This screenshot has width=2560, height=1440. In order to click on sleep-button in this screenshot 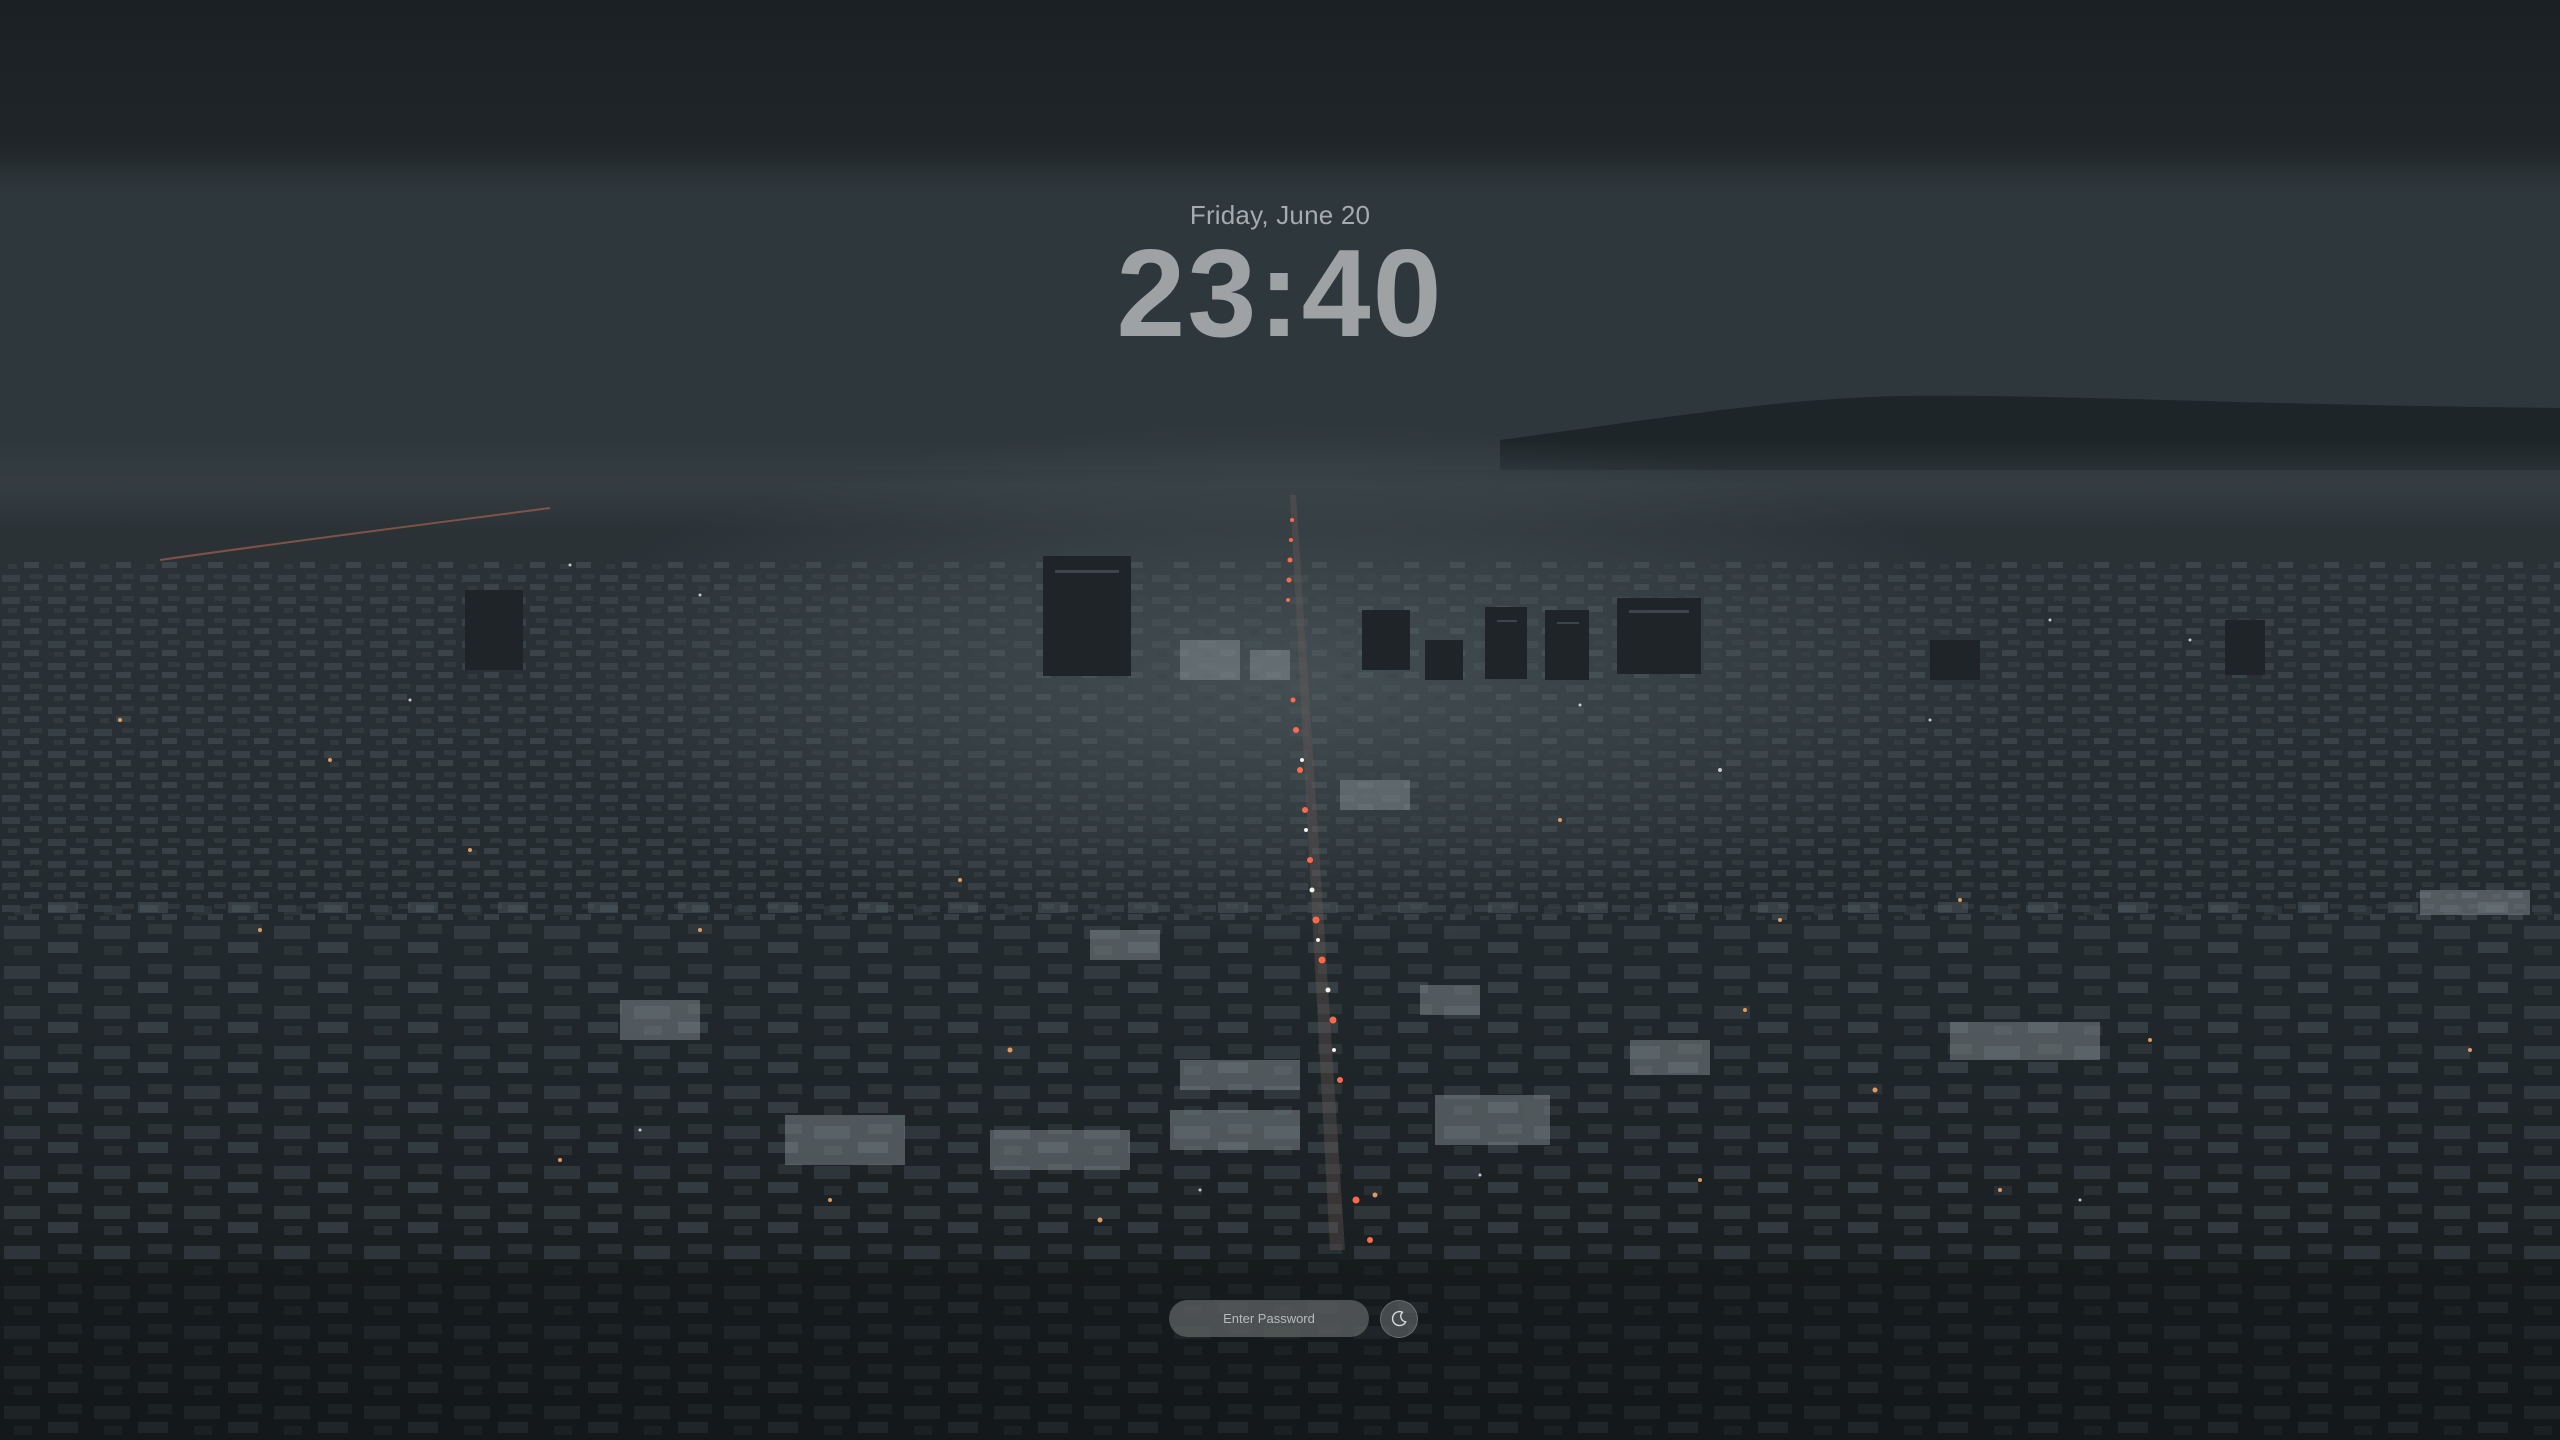, I will do `click(1399, 1319)`.